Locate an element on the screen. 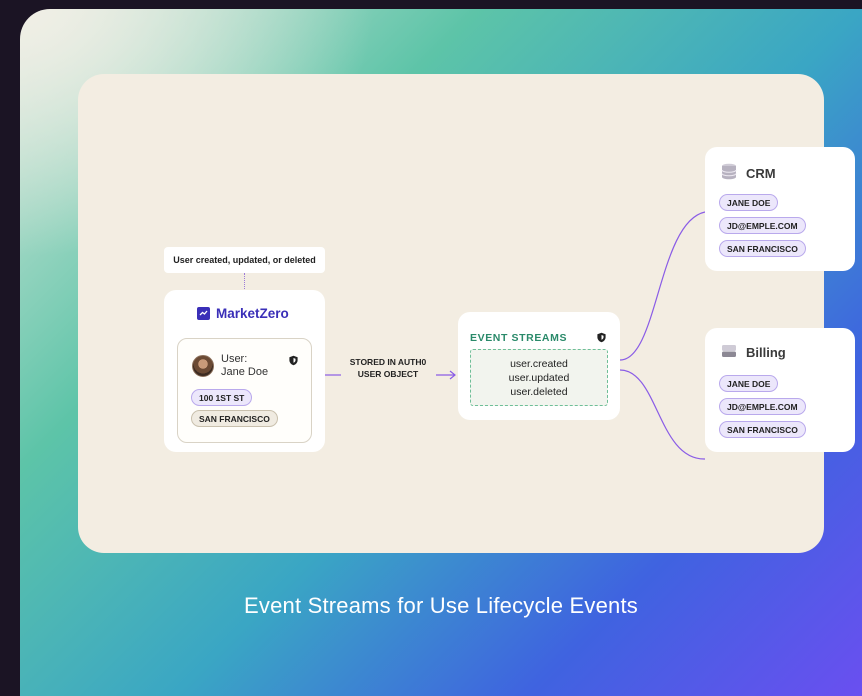 This screenshot has height=696, width=862. user-label: User: is located at coordinates (234, 359).